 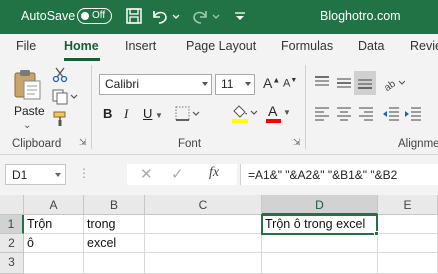 What do you see at coordinates (408, 224) in the screenshot?
I see `cell-e1` at bounding box center [408, 224].